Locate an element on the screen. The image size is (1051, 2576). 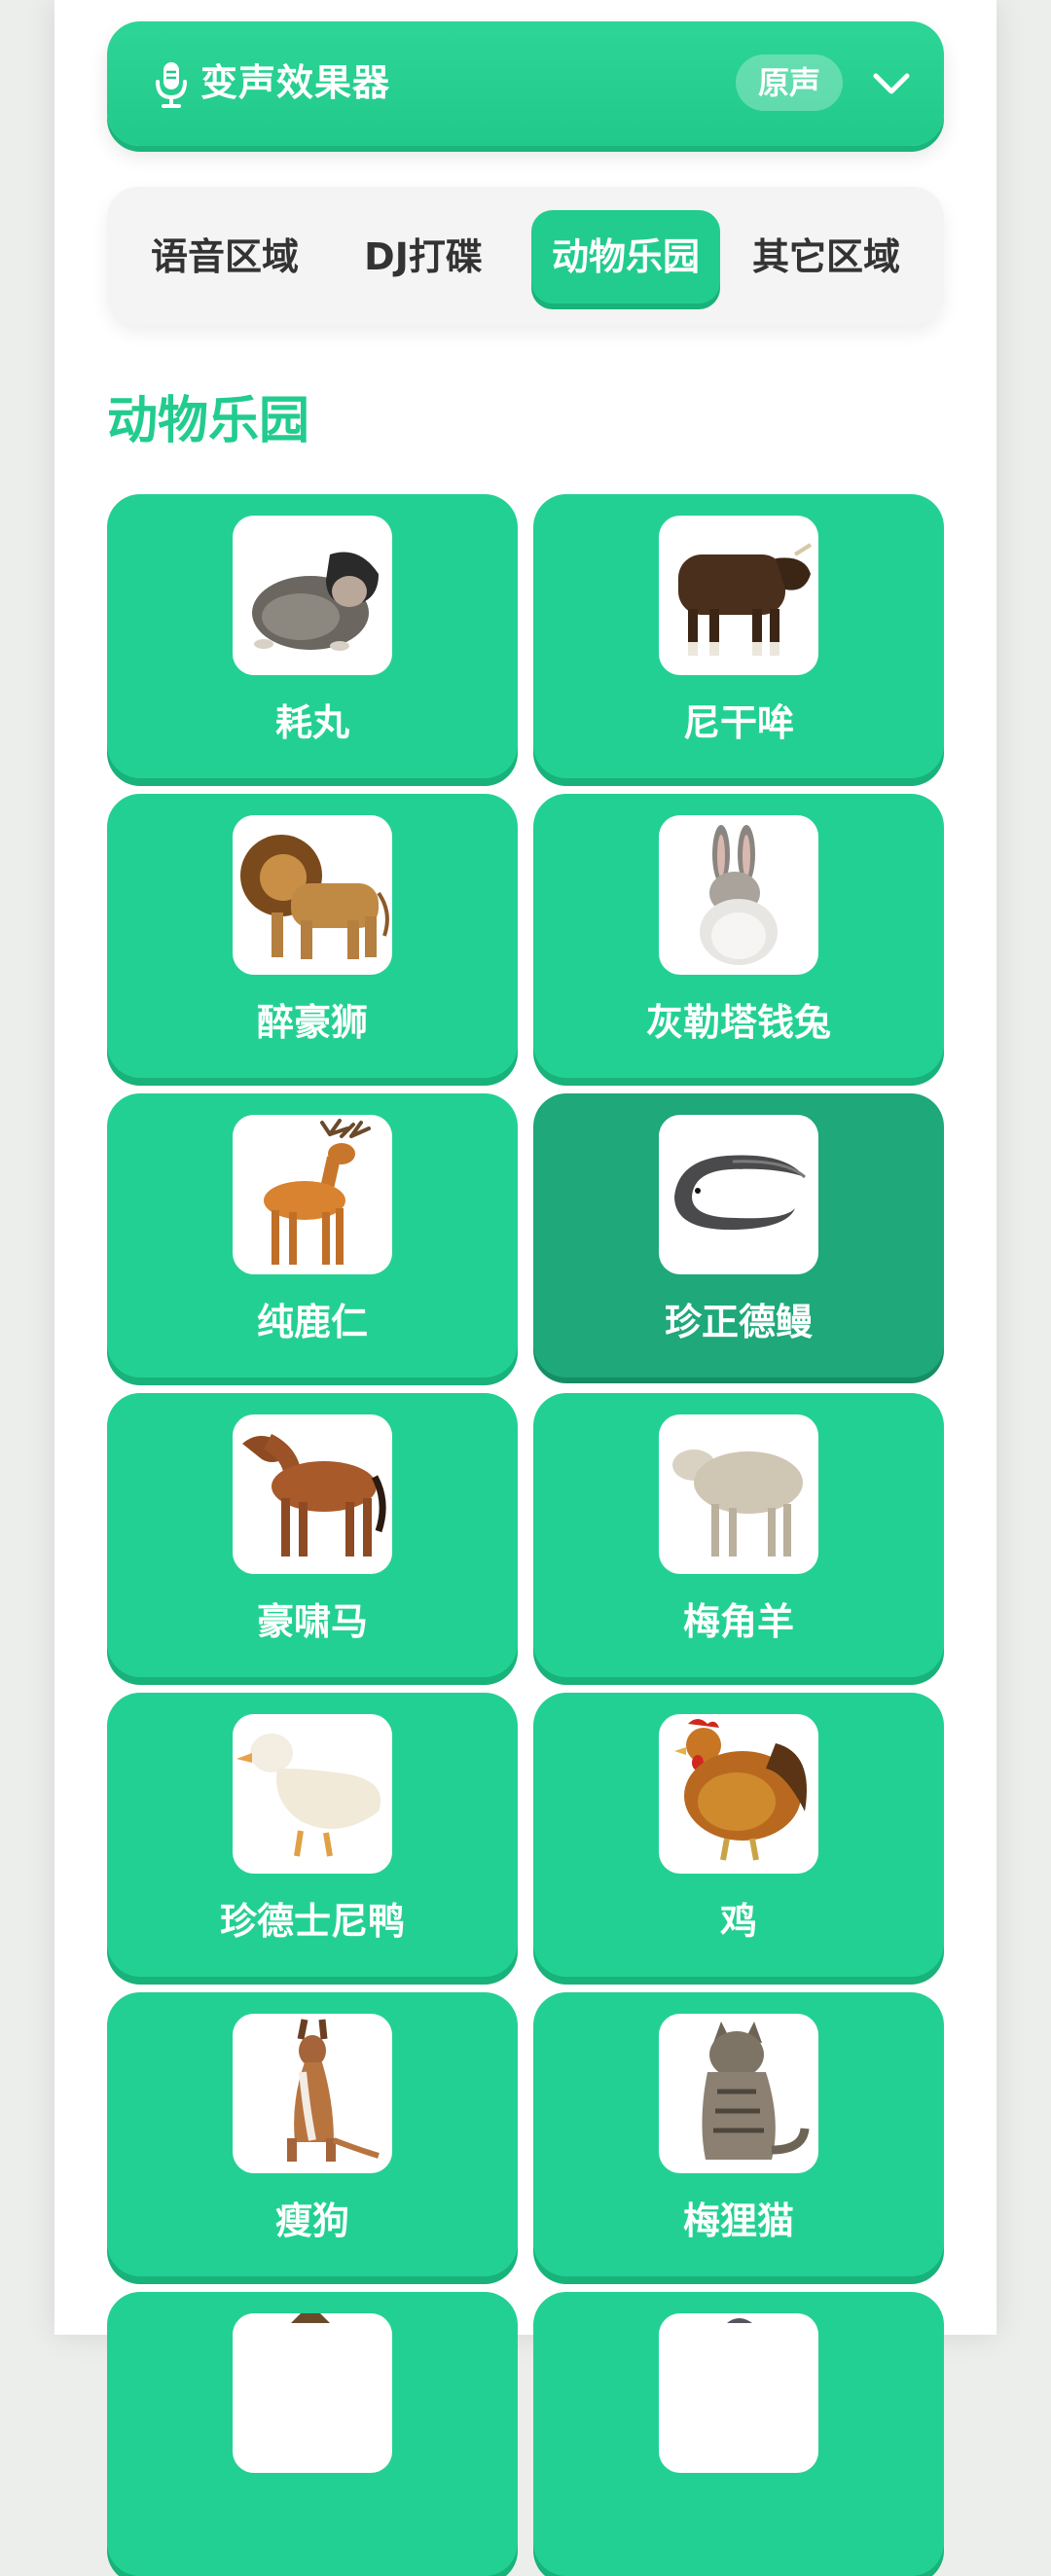
tab-other-area: 其它区域 is located at coordinates (826, 257).